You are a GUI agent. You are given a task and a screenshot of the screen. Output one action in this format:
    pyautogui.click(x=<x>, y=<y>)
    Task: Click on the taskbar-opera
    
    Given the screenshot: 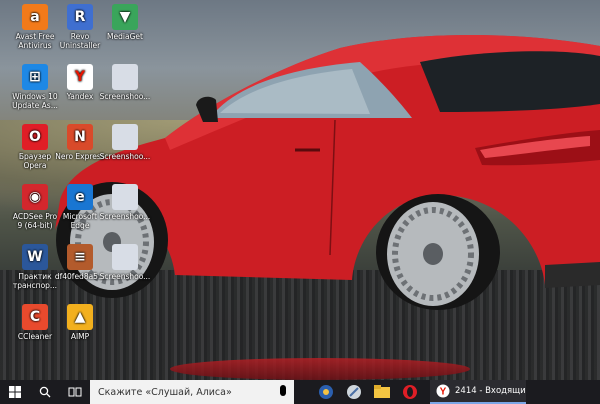 What is the action you would take?
    pyautogui.click(x=410, y=392)
    